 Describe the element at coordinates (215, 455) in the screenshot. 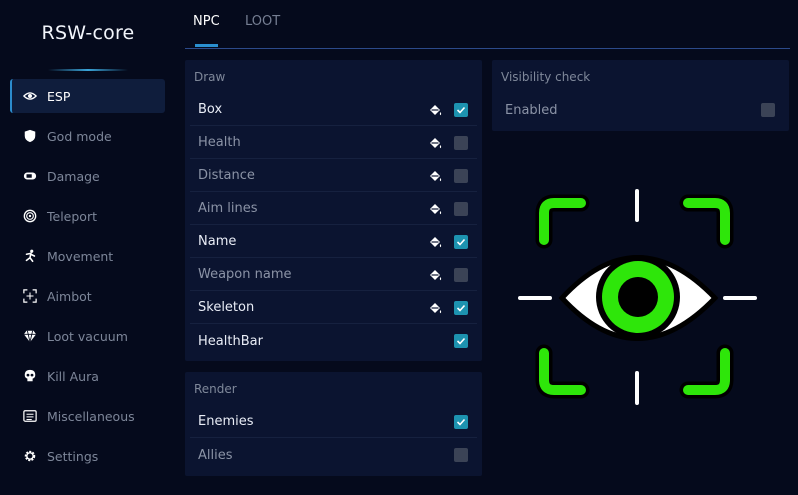

I see `option-label: Allies` at that location.